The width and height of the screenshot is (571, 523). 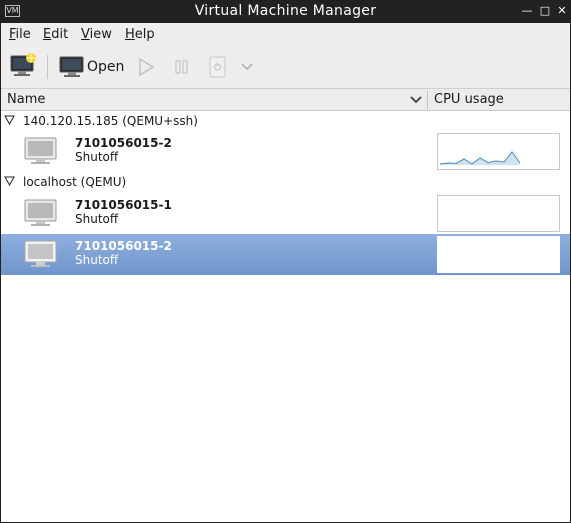 What do you see at coordinates (285, 151) in the screenshot?
I see `vm-row: 7101056015-2 Shutoff` at bounding box center [285, 151].